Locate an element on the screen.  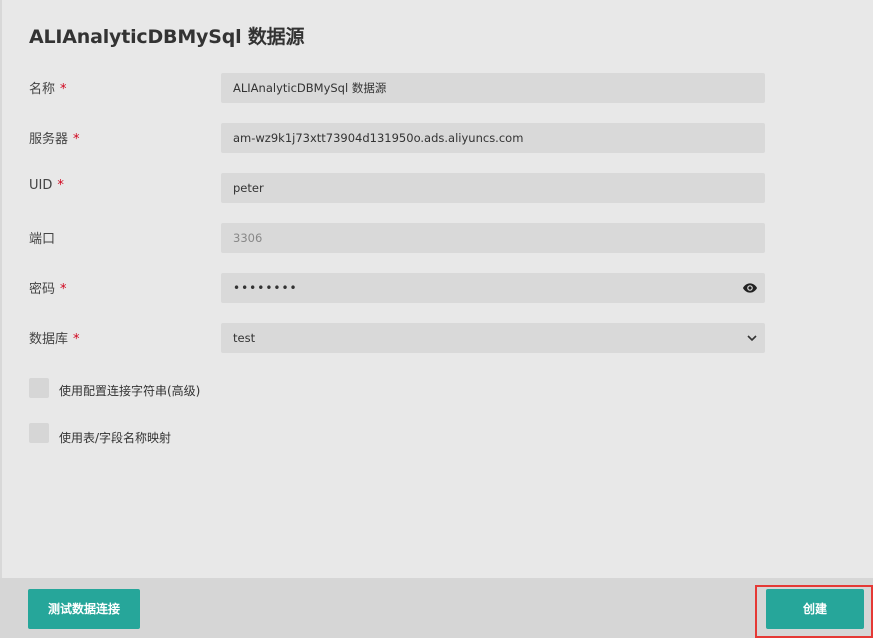
server-label: 服务器 * is located at coordinates (54, 137).